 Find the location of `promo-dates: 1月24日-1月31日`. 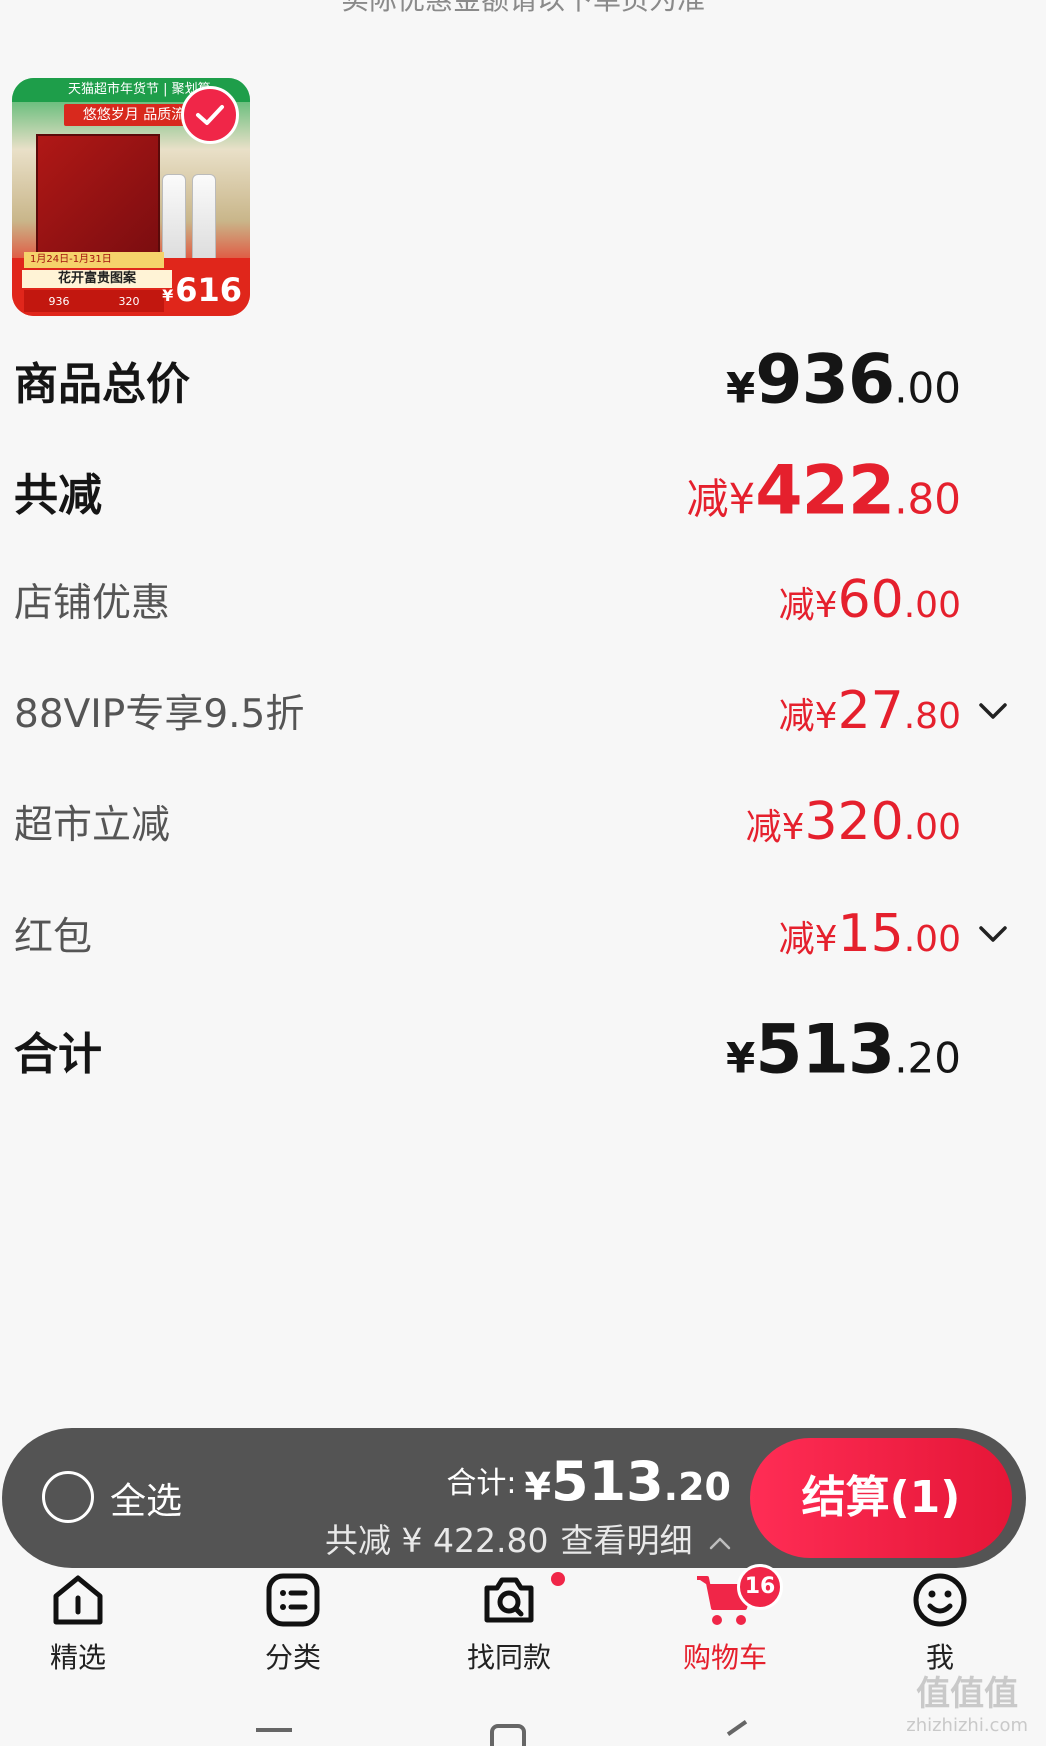

promo-dates: 1月24日-1月31日 is located at coordinates (94, 260).